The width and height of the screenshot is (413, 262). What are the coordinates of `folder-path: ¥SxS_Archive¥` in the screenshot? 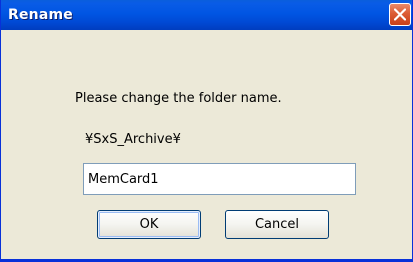 It's located at (133, 139).